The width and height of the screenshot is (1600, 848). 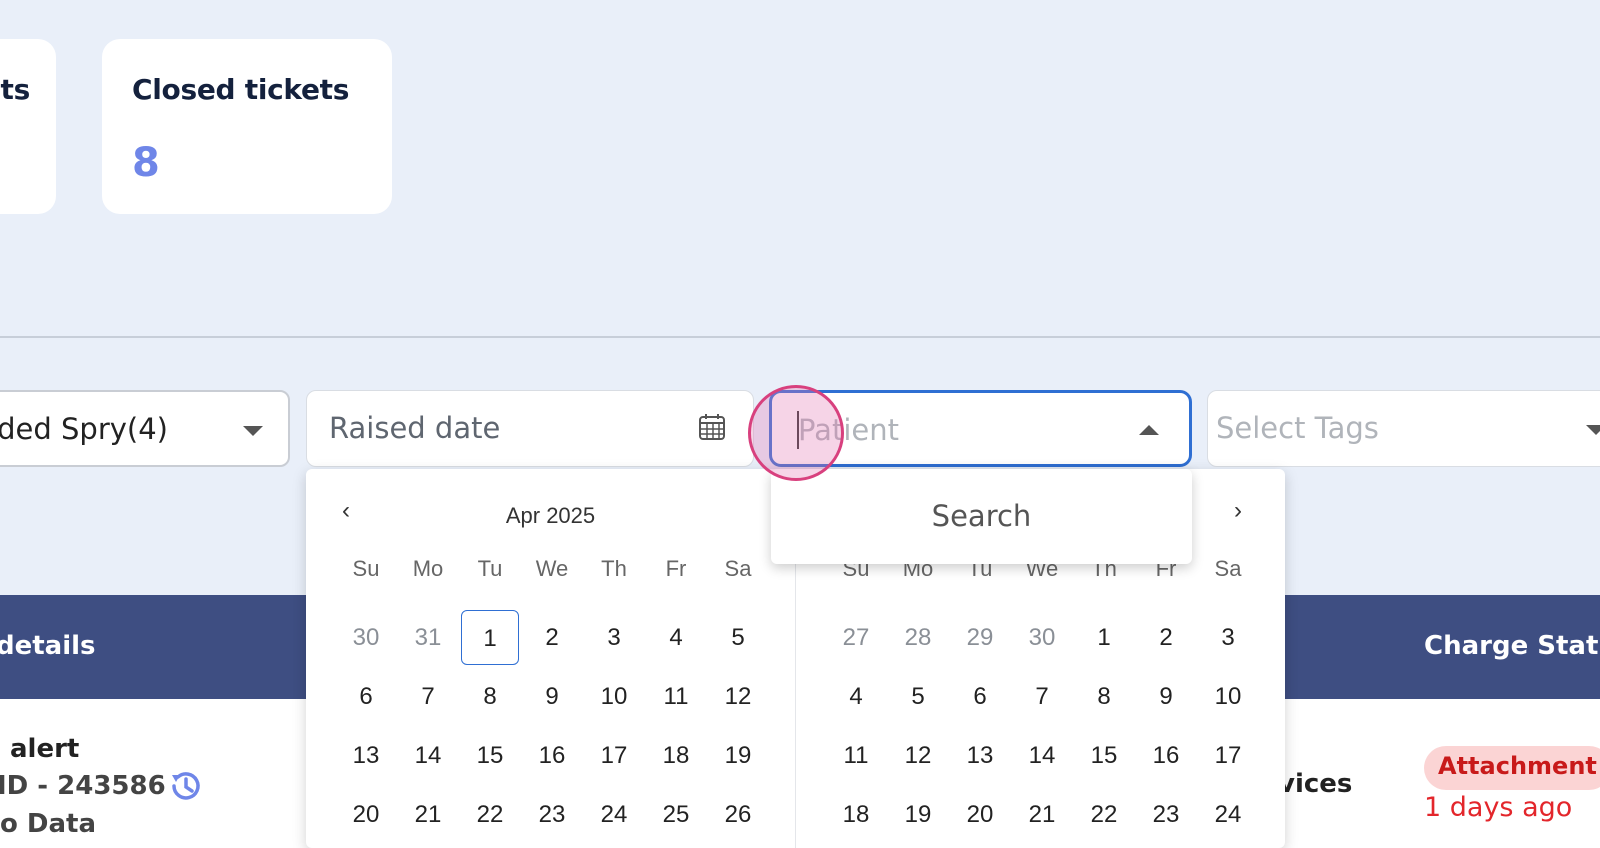 What do you see at coordinates (428, 637) in the screenshot?
I see `calendar-day: 31` at bounding box center [428, 637].